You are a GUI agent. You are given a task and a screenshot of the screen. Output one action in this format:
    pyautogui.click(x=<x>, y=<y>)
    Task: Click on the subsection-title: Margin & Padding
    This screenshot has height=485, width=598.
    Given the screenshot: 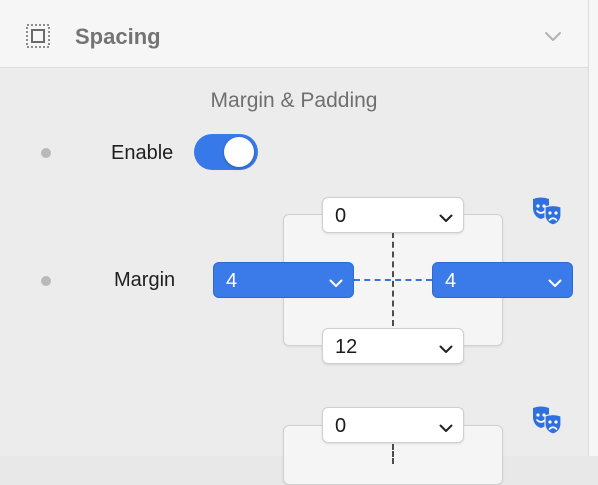 What is the action you would take?
    pyautogui.click(x=294, y=100)
    